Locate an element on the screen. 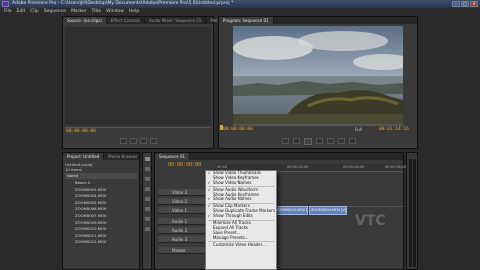 The height and width of the screenshot is (270, 480). extract-button is located at coordinates (352, 141).